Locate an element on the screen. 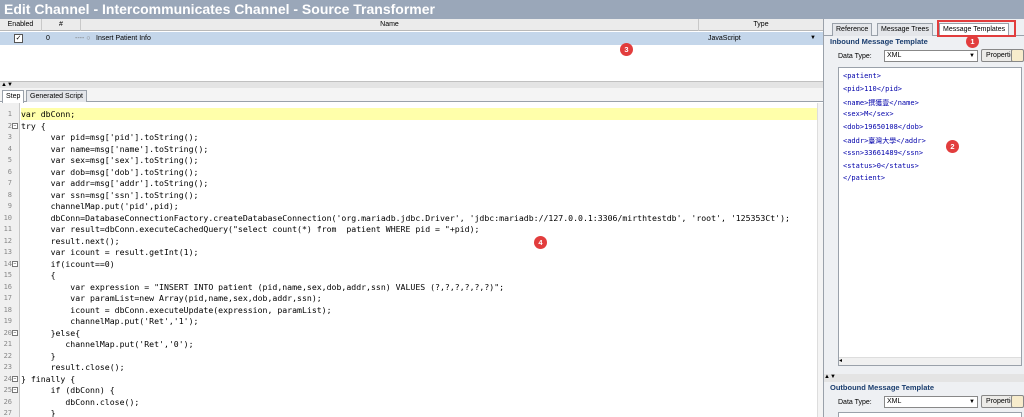 The image size is (1024, 417). line-number: 15 is located at coordinates (7, 275).